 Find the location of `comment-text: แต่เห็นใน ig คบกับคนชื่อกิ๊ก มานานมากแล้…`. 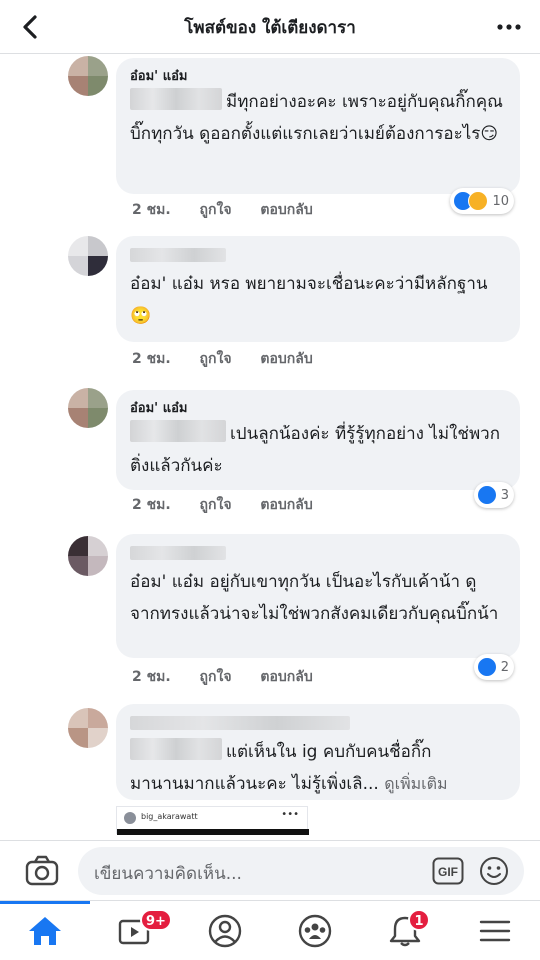

comment-text: แต่เห็นใน ig คบกับคนชื่อกิ๊ก มานานมากแล้… is located at coordinates (318, 768).